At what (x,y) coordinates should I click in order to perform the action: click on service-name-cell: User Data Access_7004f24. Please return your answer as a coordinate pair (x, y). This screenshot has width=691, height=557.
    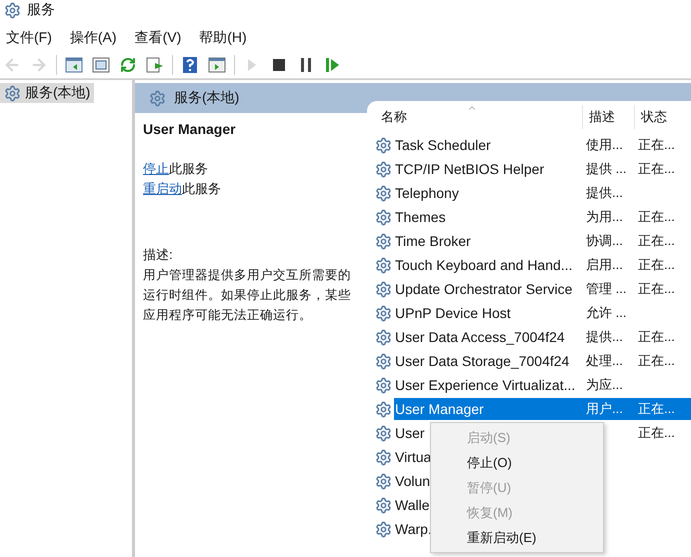
    Looking at the image, I should click on (488, 337).